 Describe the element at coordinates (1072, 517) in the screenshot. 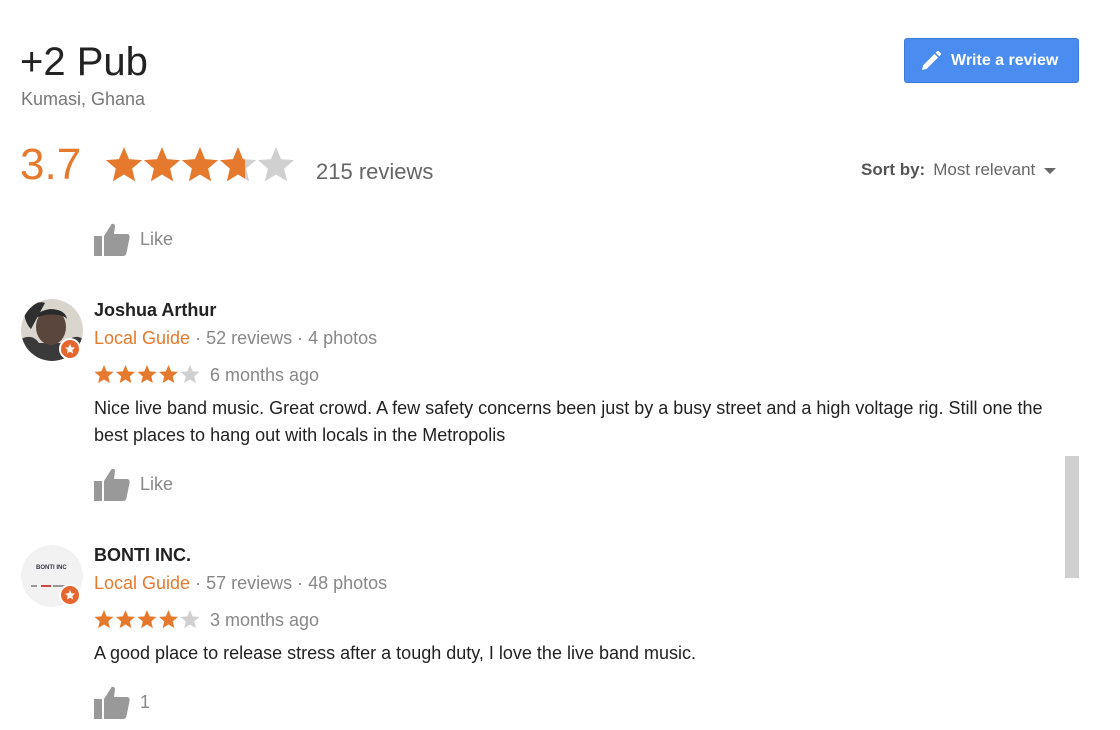

I see `scrollbar-thumb` at that location.